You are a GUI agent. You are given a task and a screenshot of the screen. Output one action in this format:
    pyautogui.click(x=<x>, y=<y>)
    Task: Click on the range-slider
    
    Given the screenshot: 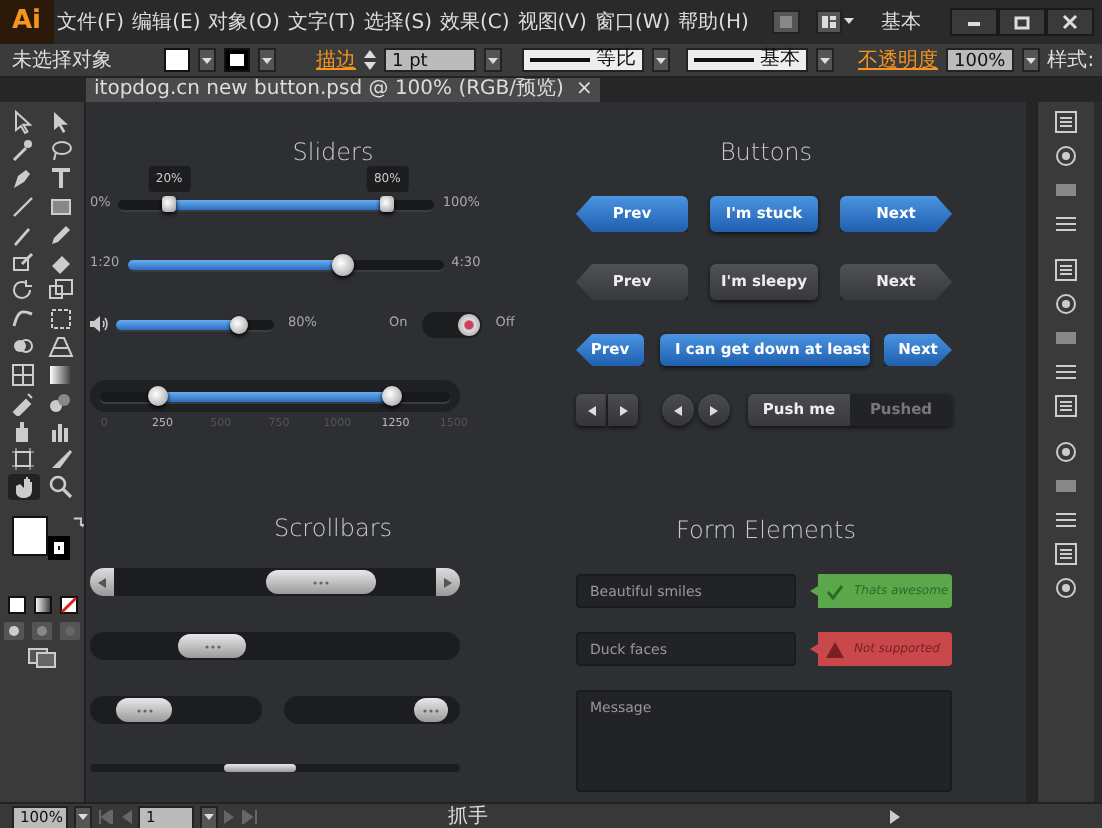 What is the action you would take?
    pyautogui.click(x=275, y=396)
    